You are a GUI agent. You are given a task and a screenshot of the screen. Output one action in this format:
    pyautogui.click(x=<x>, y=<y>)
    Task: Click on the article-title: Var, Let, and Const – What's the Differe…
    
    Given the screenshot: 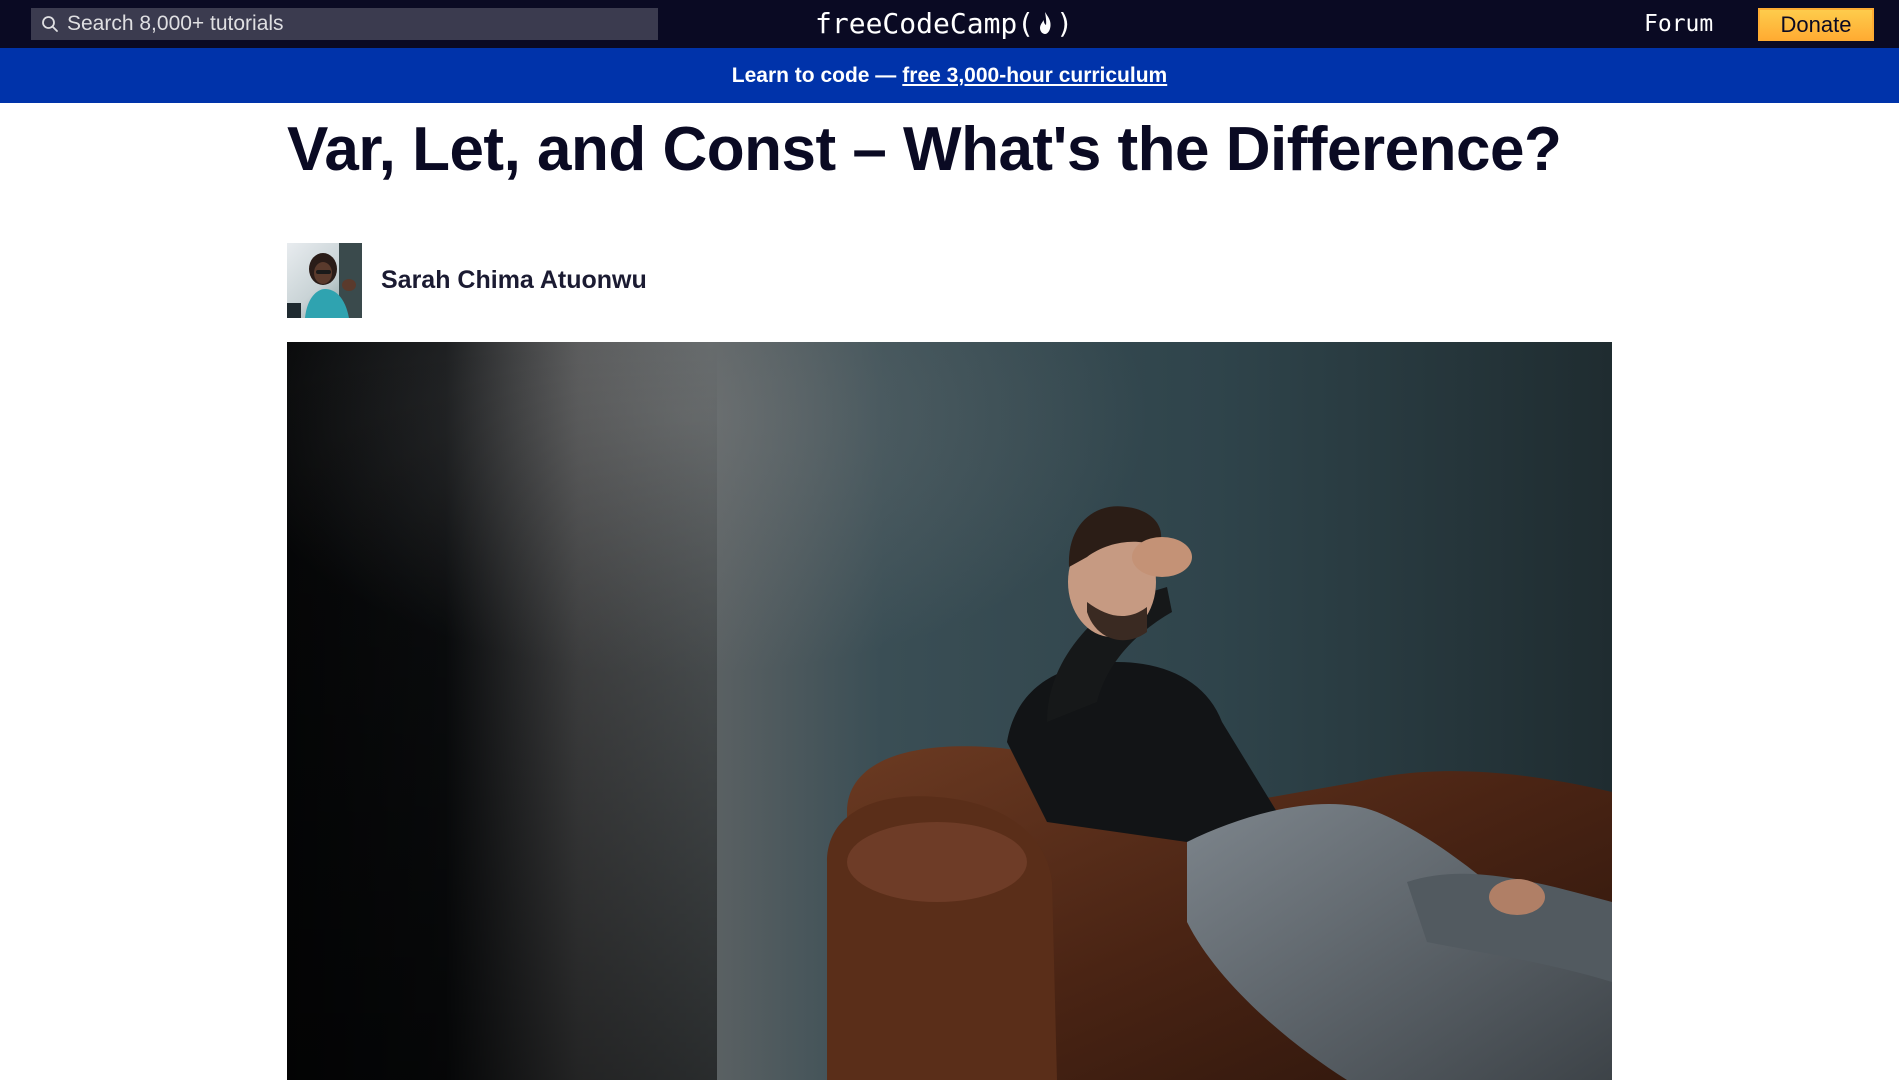 What is the action you would take?
    pyautogui.click(x=924, y=149)
    